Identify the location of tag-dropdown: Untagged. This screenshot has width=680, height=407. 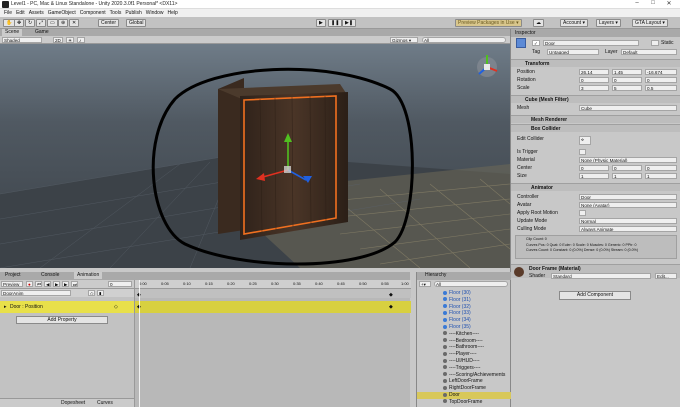
(573, 52).